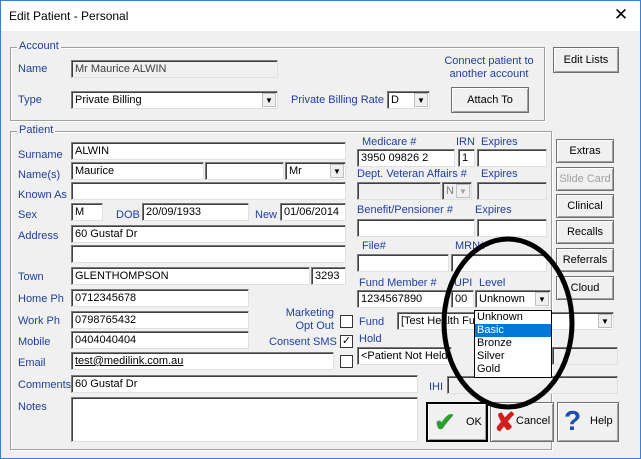 The width and height of the screenshot is (641, 459). What do you see at coordinates (399, 191) in the screenshot?
I see `dva-input` at bounding box center [399, 191].